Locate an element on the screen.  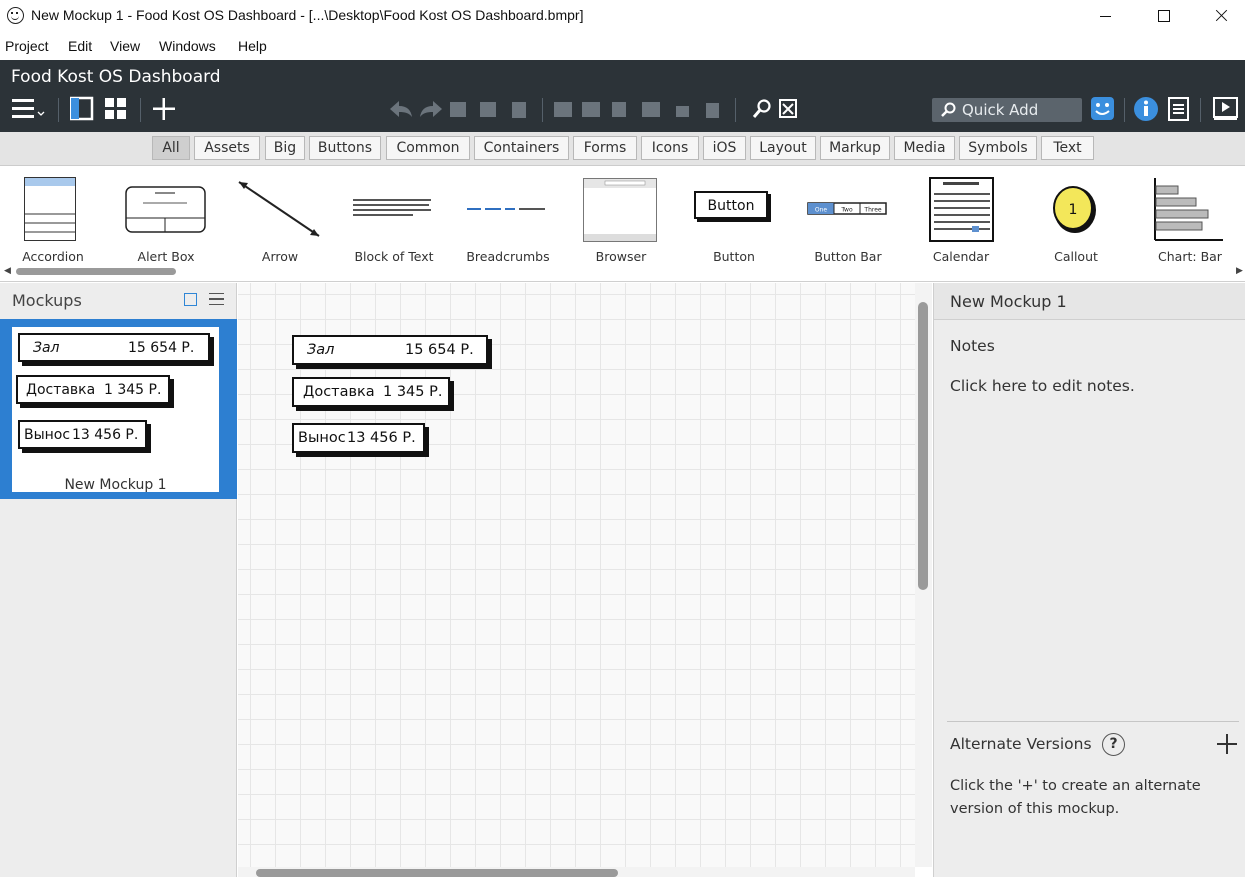
filter-tab-ios: iOS is located at coordinates (724, 148).